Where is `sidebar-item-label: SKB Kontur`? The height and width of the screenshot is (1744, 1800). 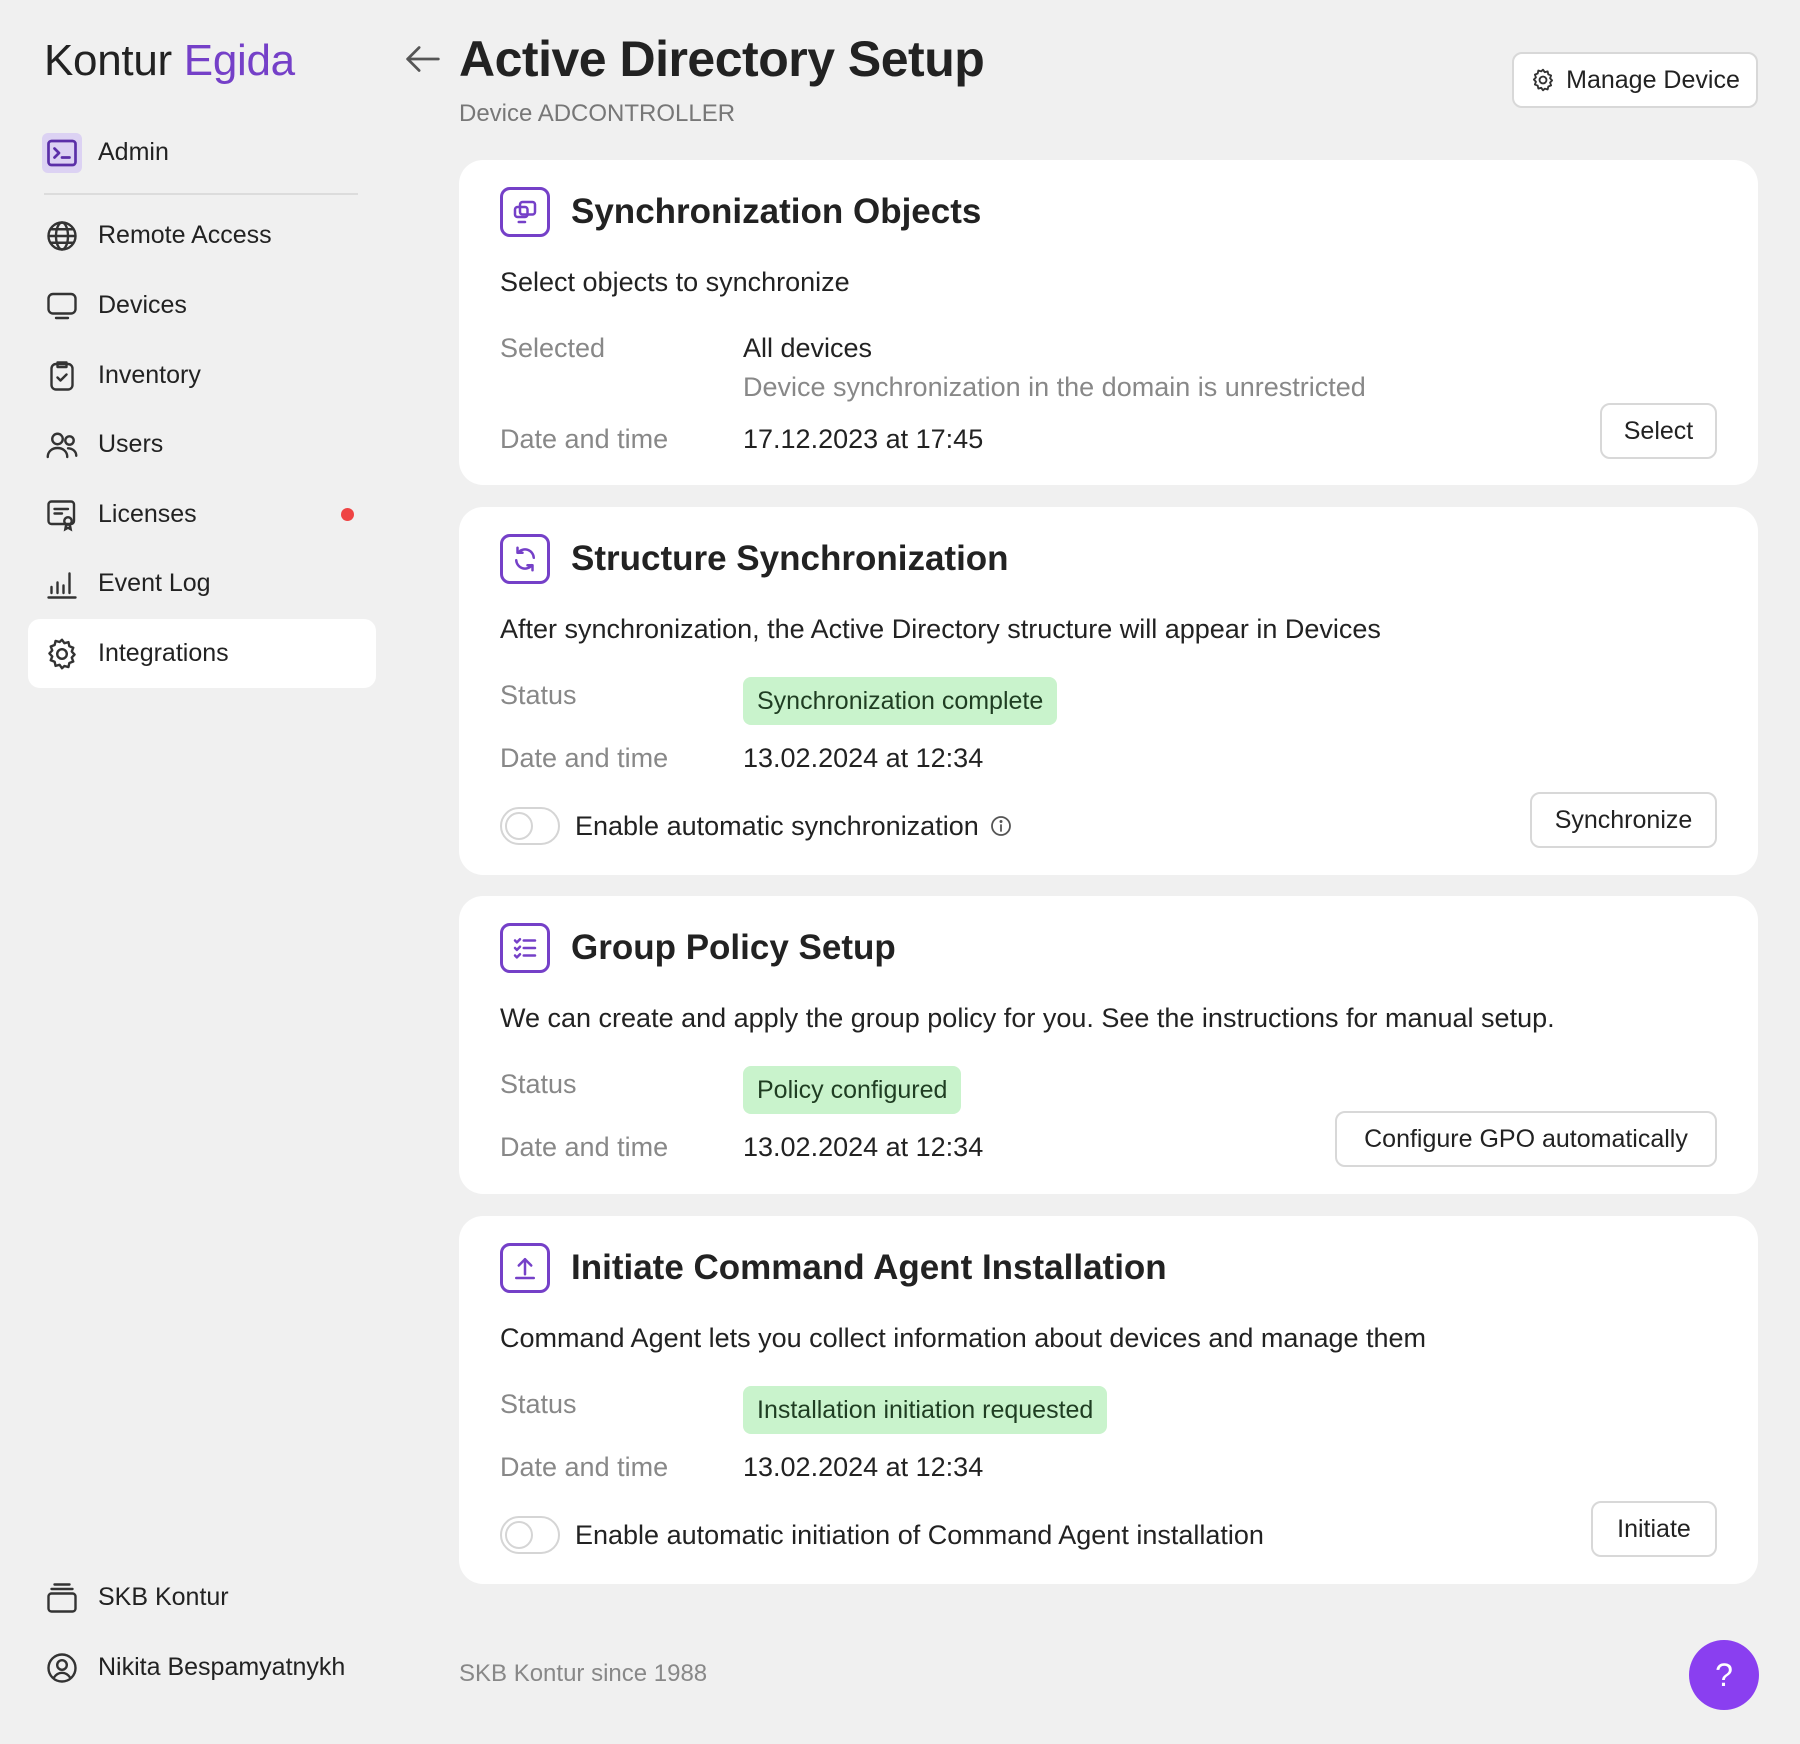
sidebar-item-label: SKB Kontur is located at coordinates (163, 1597).